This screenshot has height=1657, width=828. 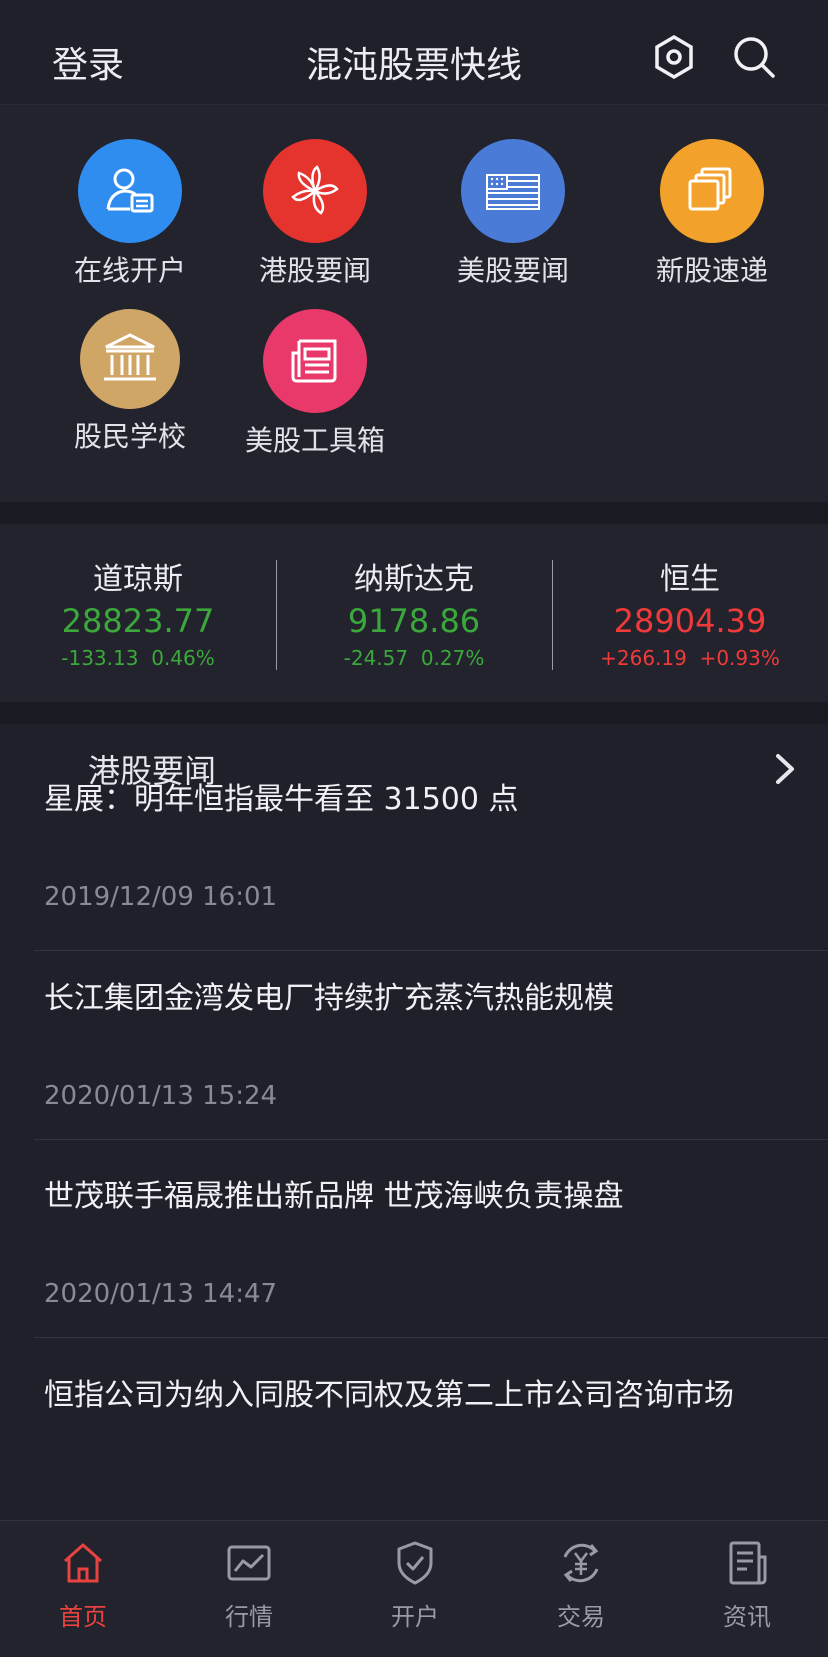 What do you see at coordinates (512, 270) in the screenshot?
I see `shortcut-label: 美股要闻` at bounding box center [512, 270].